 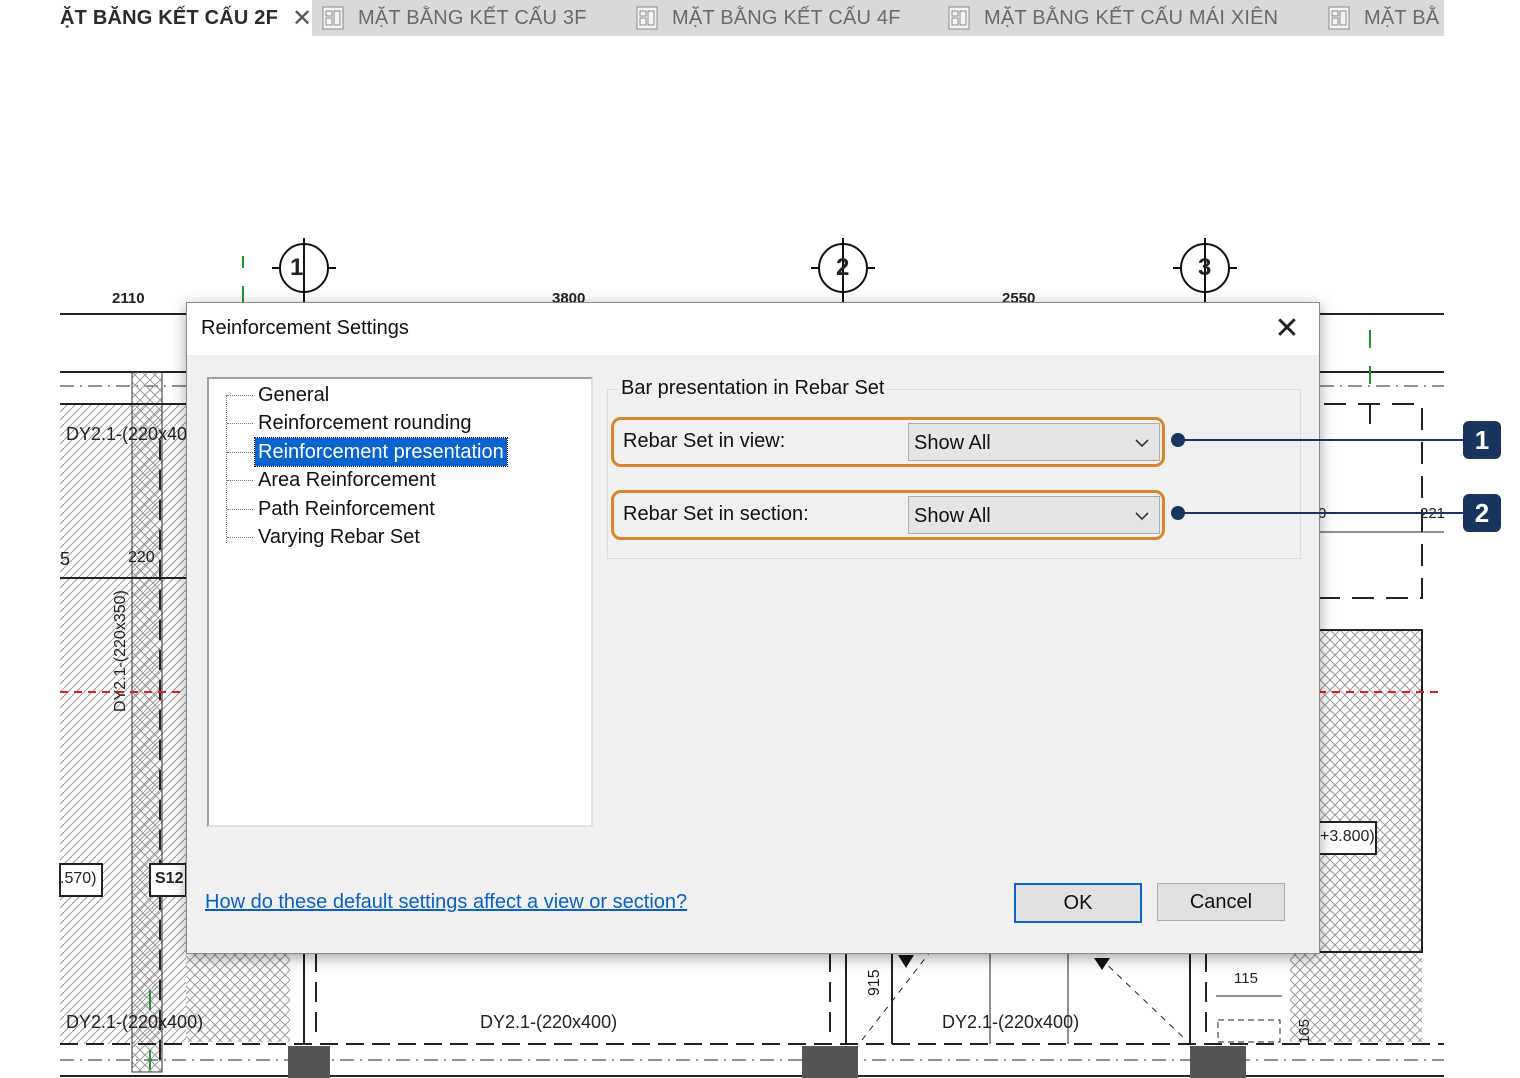 I want to click on groupbox-title: Bar presentation in Rebar Set, so click(x=753, y=388).